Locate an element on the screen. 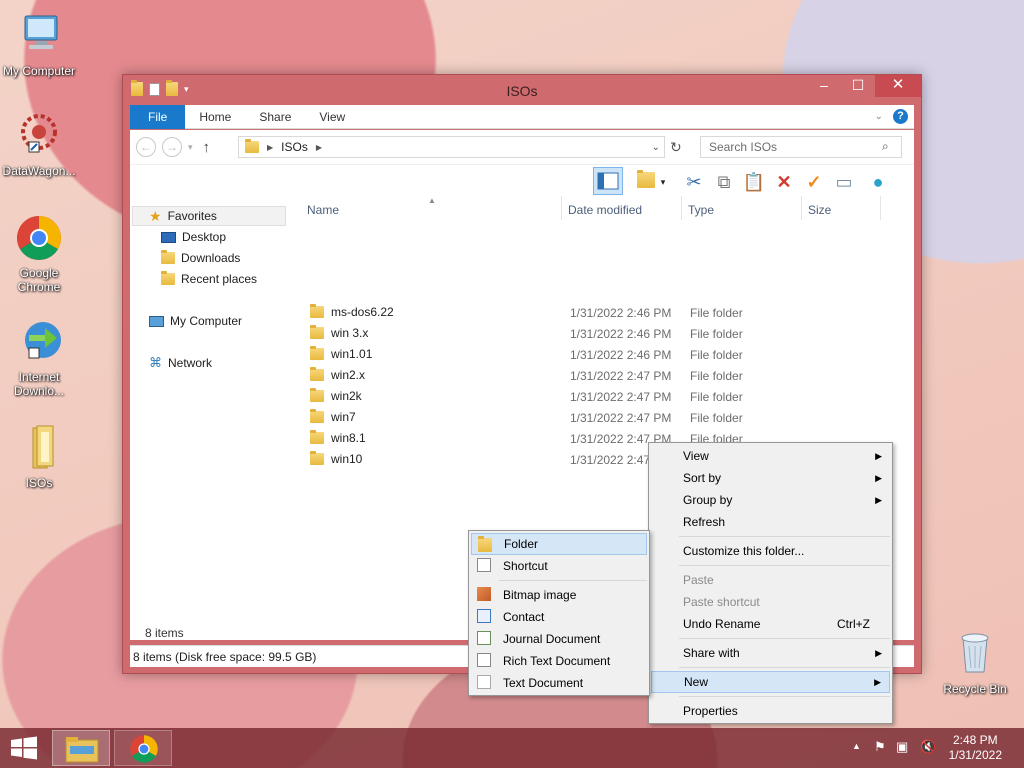 This screenshot has width=1024, height=768. column-size: Size is located at coordinates (819, 210).